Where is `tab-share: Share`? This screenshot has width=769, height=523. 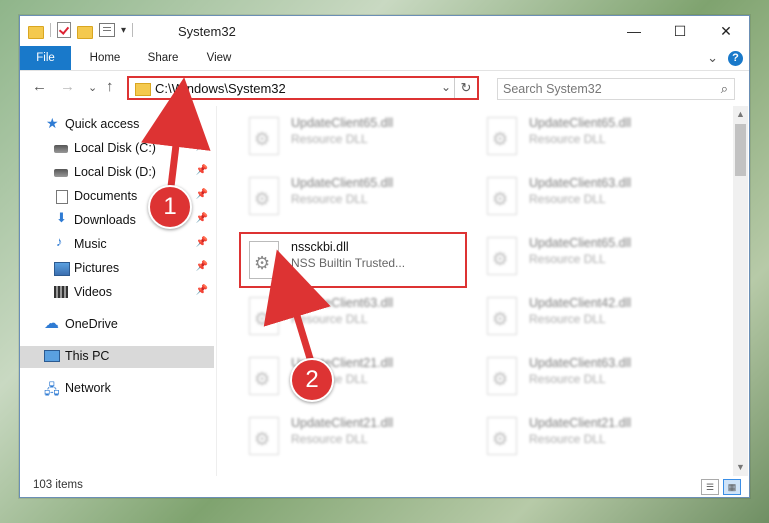 tab-share: Share is located at coordinates (163, 58).